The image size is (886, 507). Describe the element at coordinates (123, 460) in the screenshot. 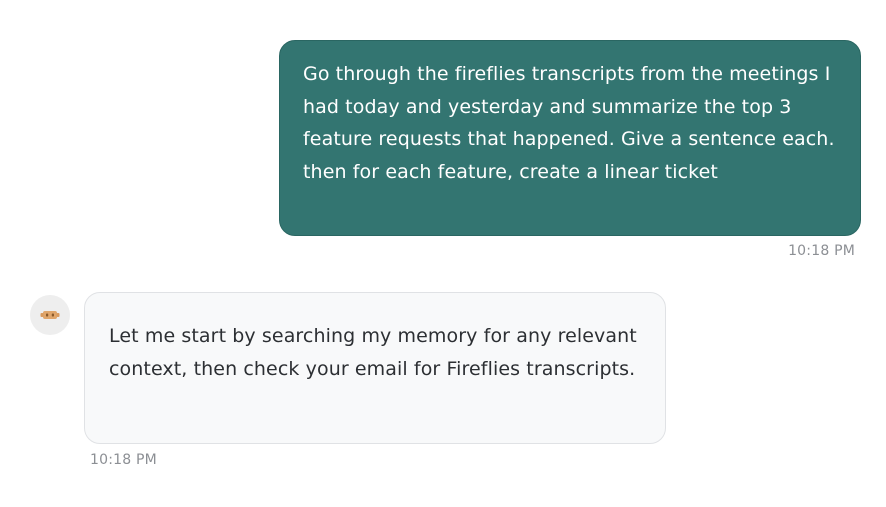

I see `assistant-message-timestamp: 10:18 PM` at that location.